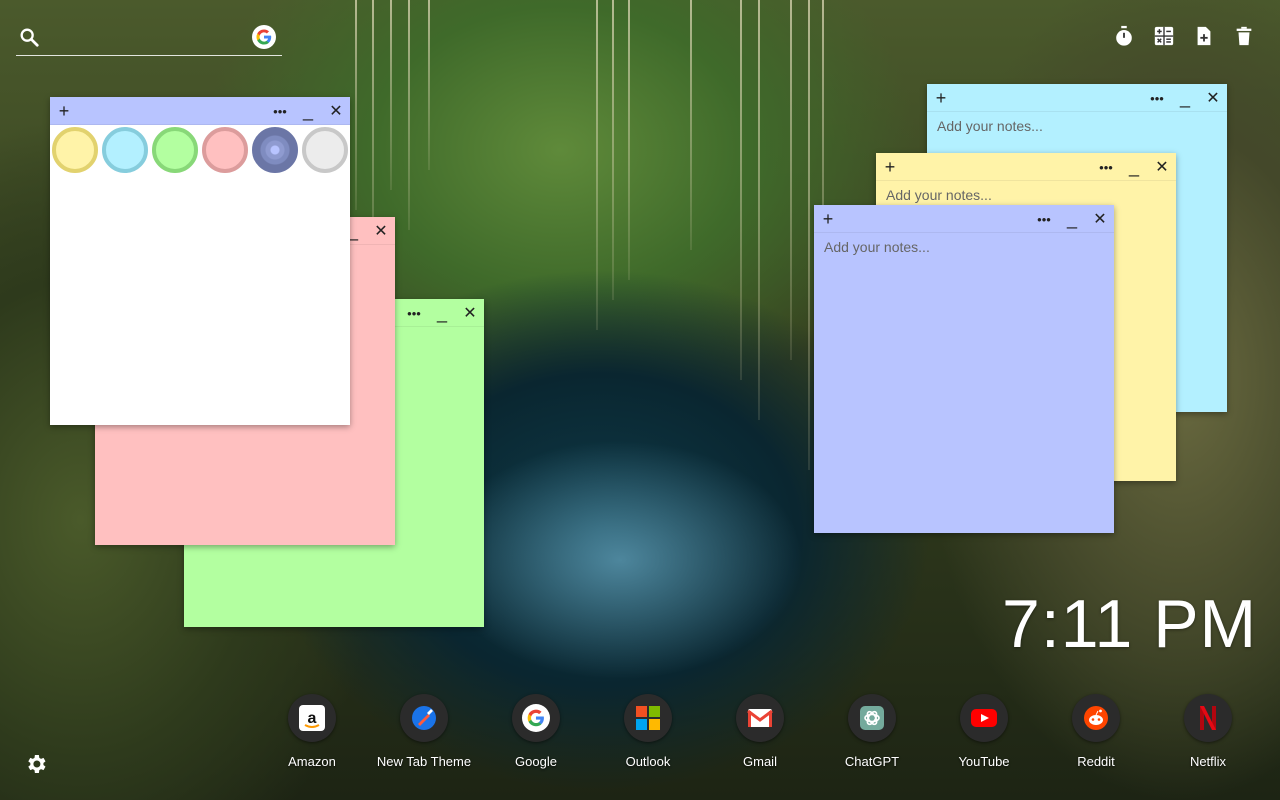 The image size is (1280, 800). Describe the element at coordinates (648, 718) in the screenshot. I see `microsoft-icon` at that location.